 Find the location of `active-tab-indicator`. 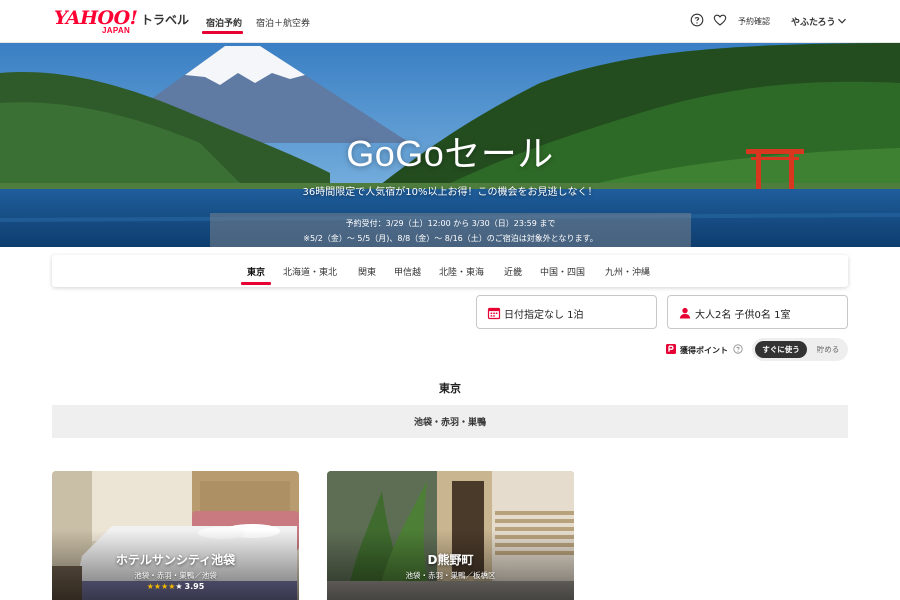

active-tab-indicator is located at coordinates (222, 32).